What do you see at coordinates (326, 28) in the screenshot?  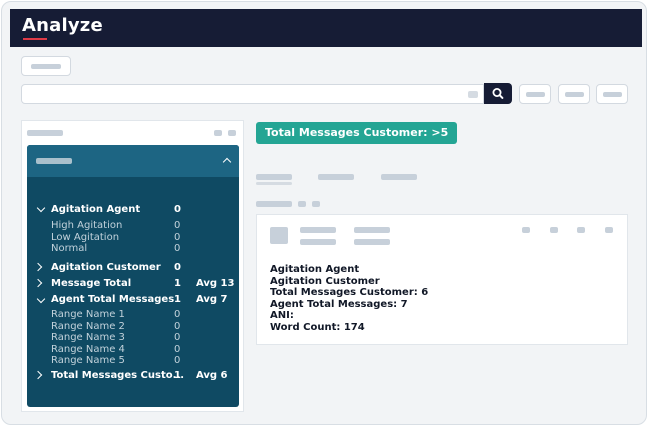 I see `top-bar: Analyze` at bounding box center [326, 28].